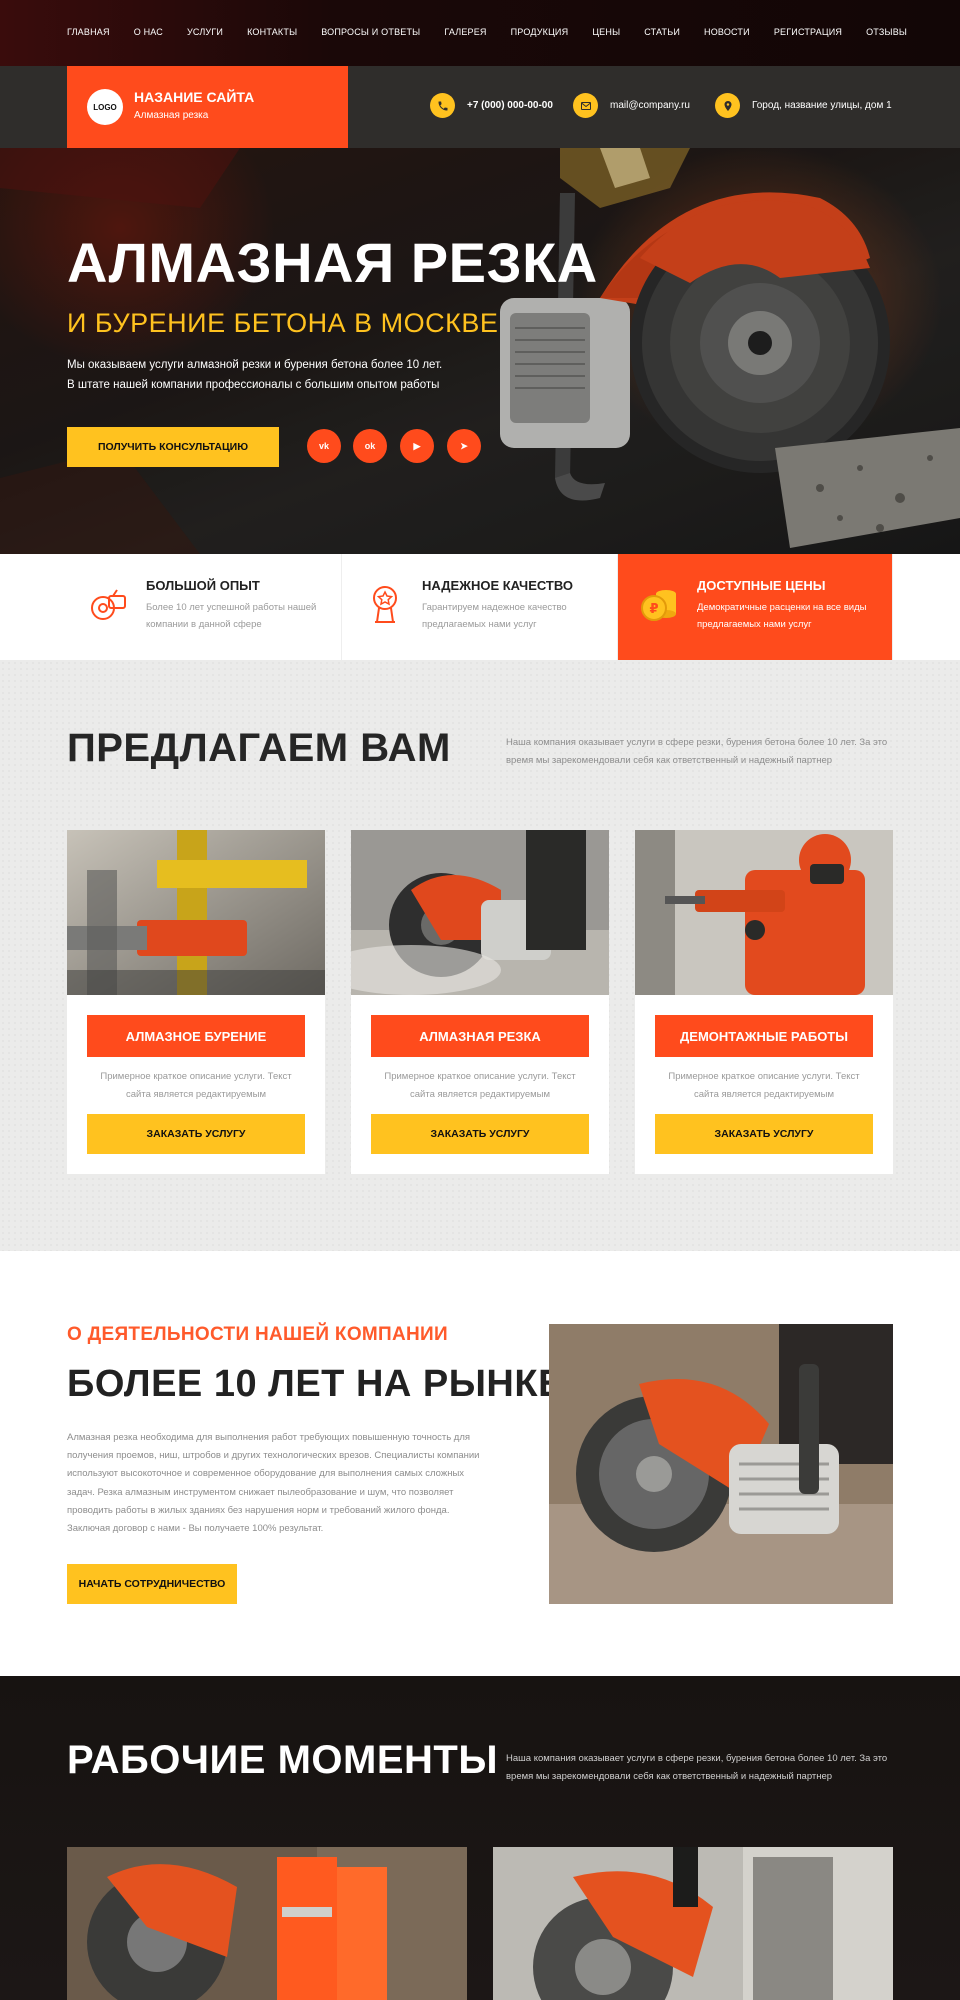  Describe the element at coordinates (822, 105) in the screenshot. I see `address-text: Город, название улицы, дом 1` at that location.